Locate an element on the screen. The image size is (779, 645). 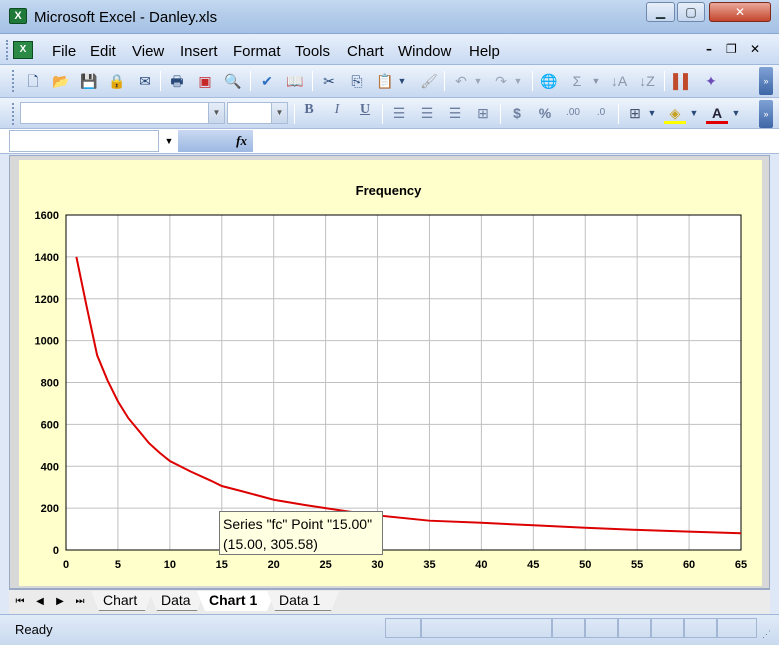
paste-icon: 📋 is located at coordinates (385, 81).